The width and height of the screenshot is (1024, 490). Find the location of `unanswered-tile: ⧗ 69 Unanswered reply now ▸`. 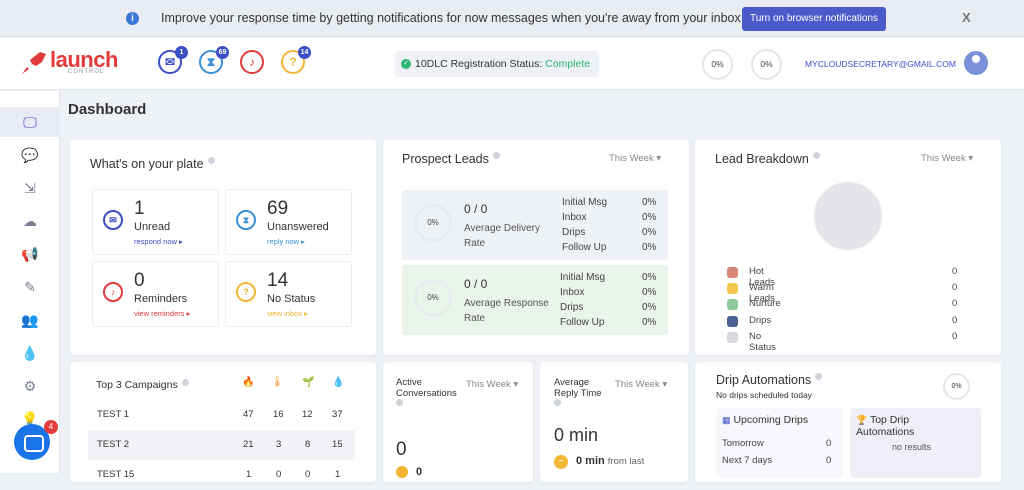

unanswered-tile: ⧗ 69 Unanswered reply now ▸ is located at coordinates (288, 222).